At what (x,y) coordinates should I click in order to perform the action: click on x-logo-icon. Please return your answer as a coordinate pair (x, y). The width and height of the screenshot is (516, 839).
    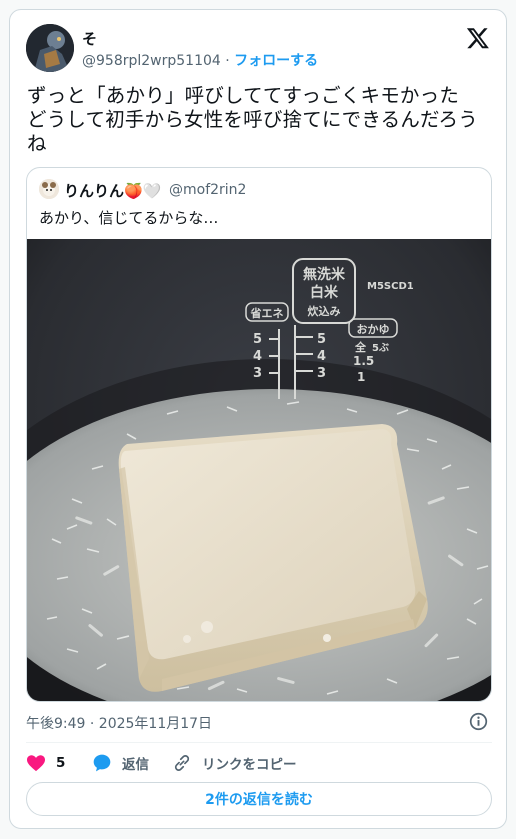
    Looking at the image, I should click on (478, 38).